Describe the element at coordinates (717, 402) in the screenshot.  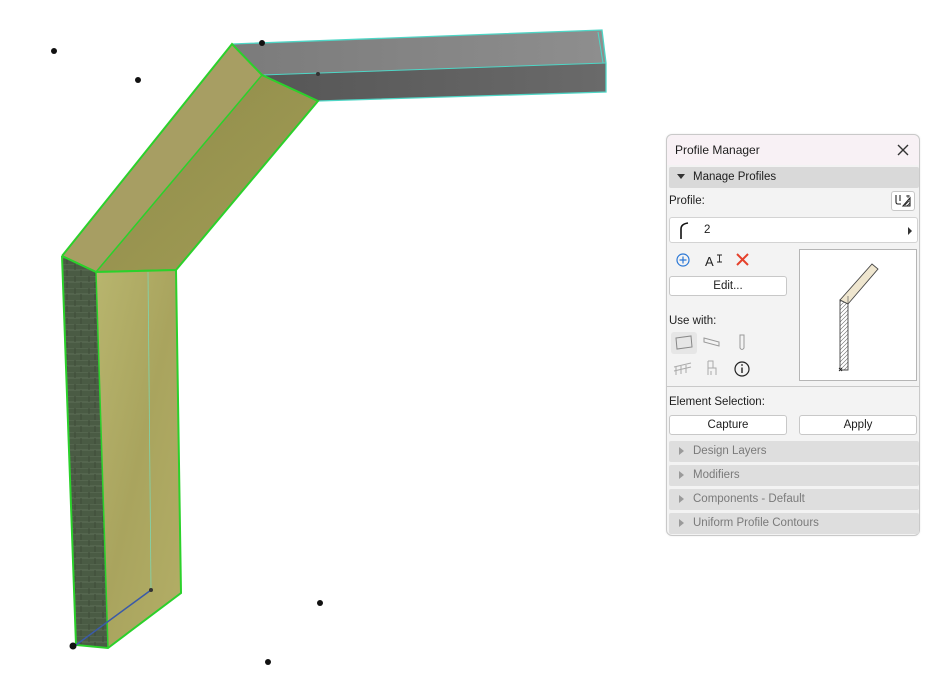
I see `element-selection-label: Element Selection:` at that location.